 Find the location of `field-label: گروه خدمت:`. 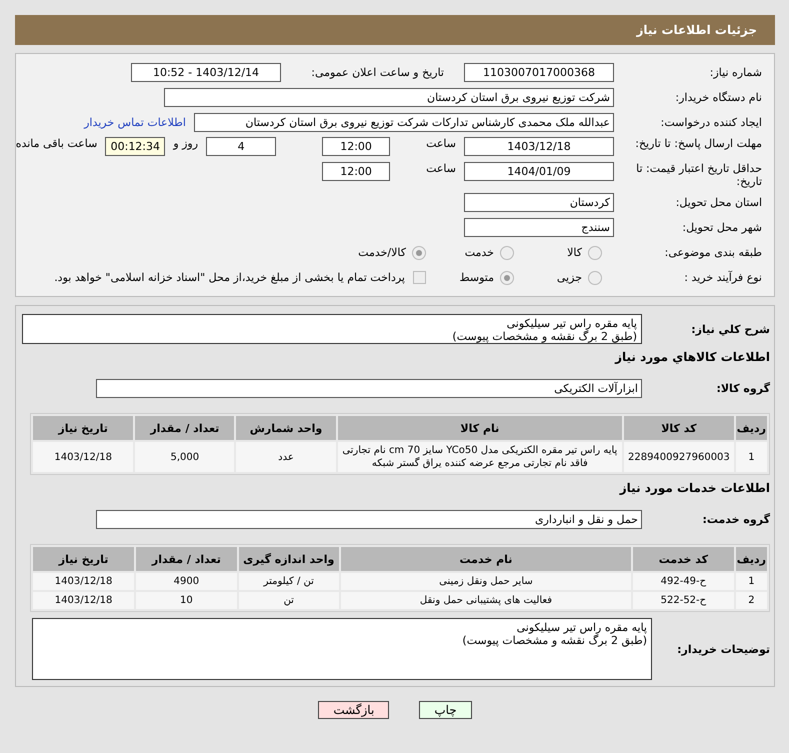

field-label: گروه خدمت: is located at coordinates (735, 519).